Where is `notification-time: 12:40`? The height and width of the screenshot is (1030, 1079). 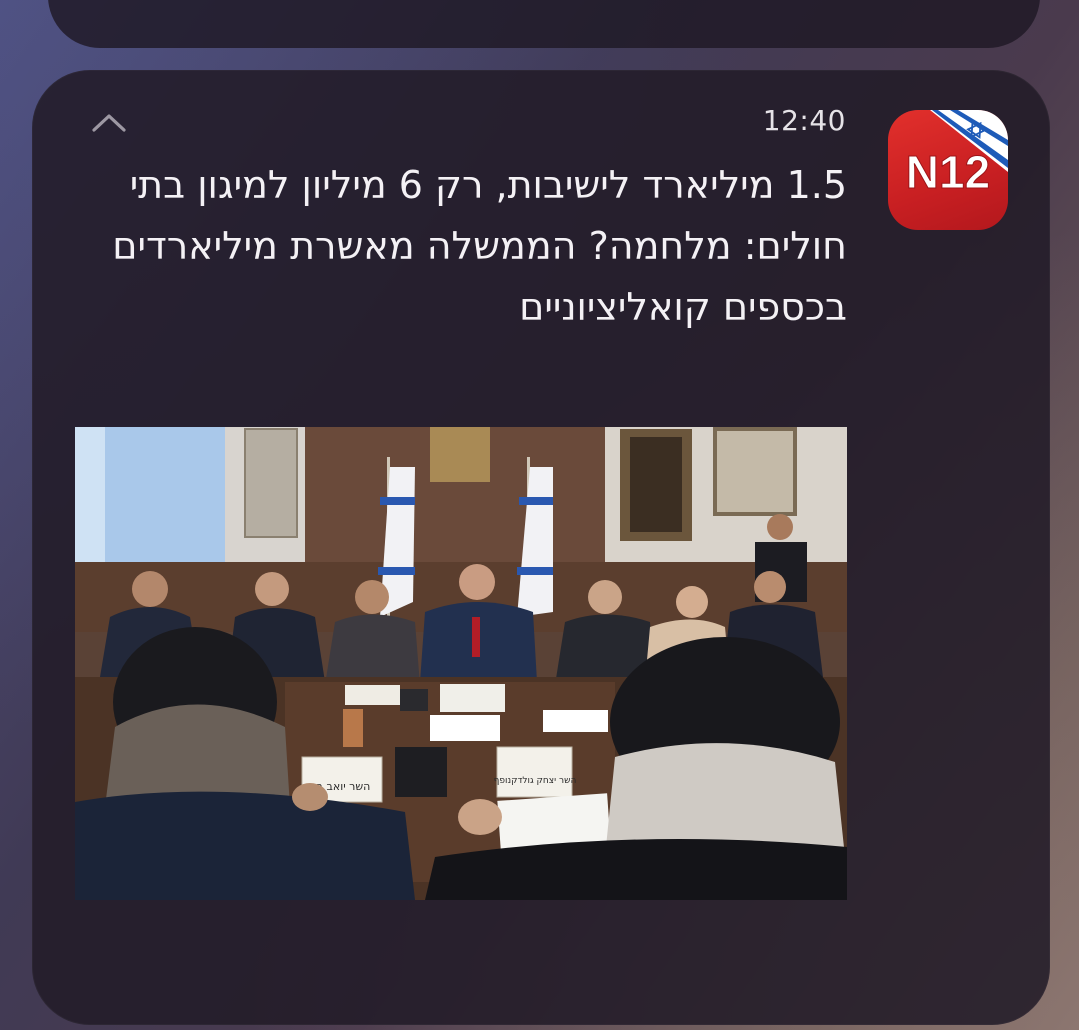
notification-time: 12:40 is located at coordinates (804, 120).